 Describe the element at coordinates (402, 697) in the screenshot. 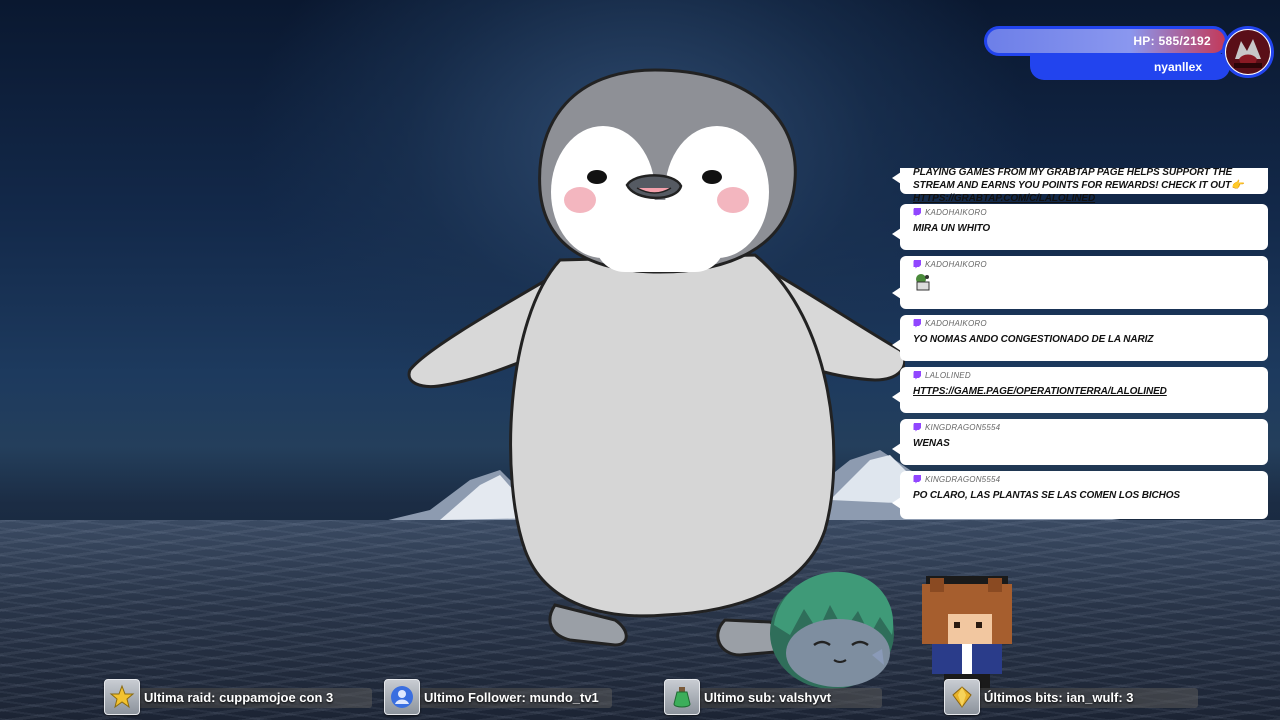

I see `person-icon` at that location.